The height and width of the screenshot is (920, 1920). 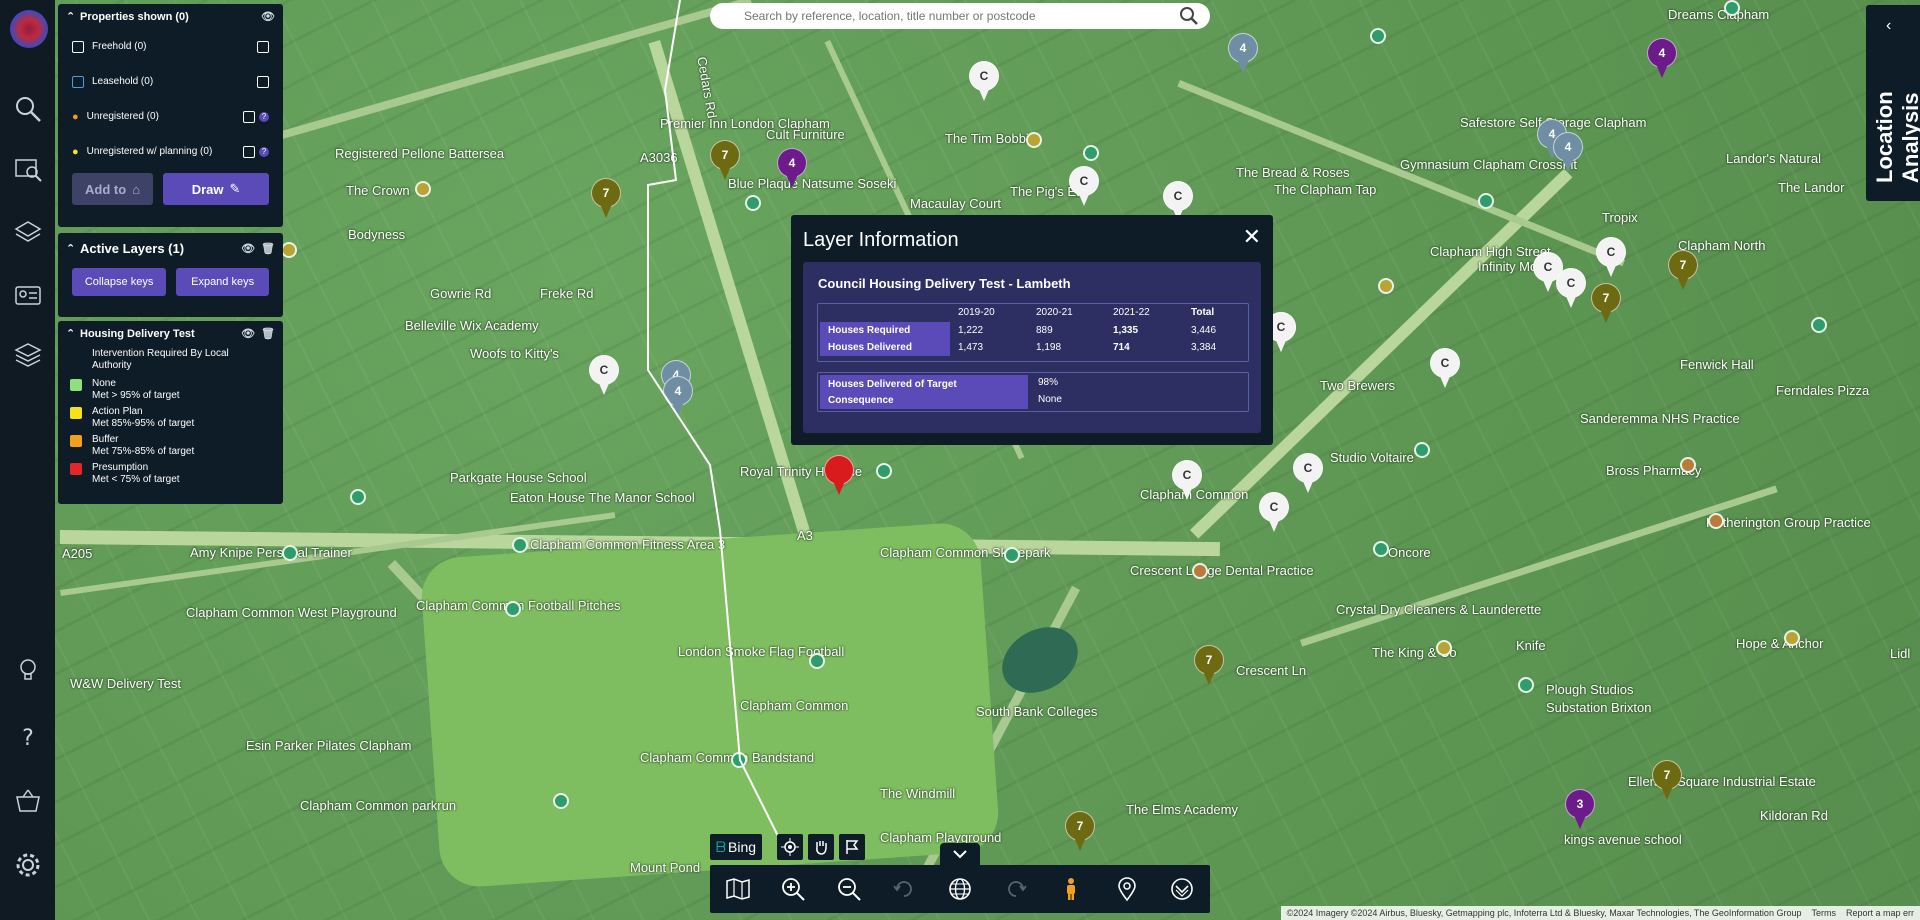 I want to click on unregistered-label: Unregistered (0), so click(x=122, y=116).